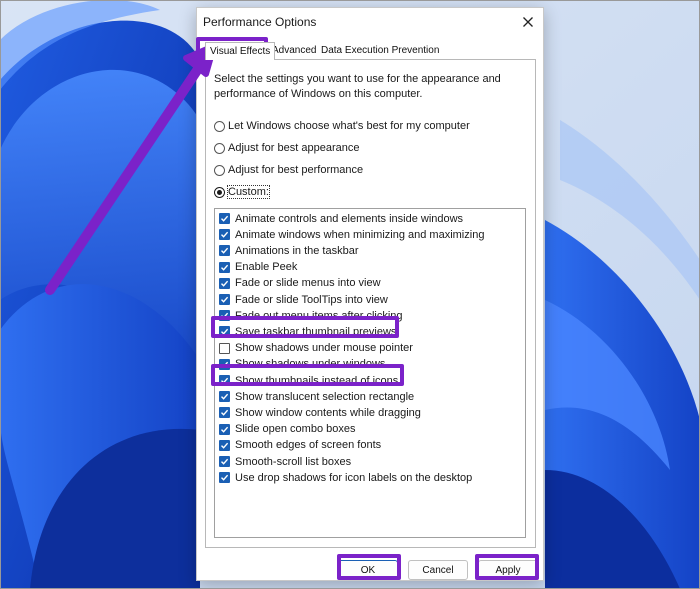 This screenshot has height=589, width=700. I want to click on tab-visual-effects: Visual Effects, so click(240, 51).